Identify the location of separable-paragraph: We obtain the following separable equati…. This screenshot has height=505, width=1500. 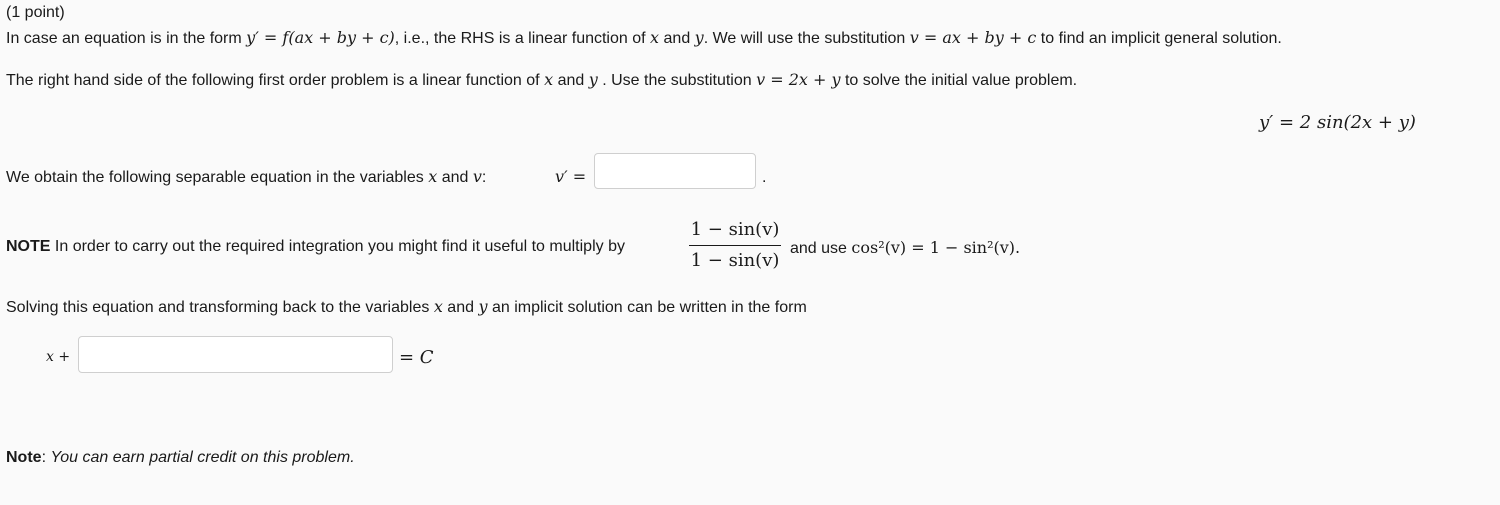
(246, 177).